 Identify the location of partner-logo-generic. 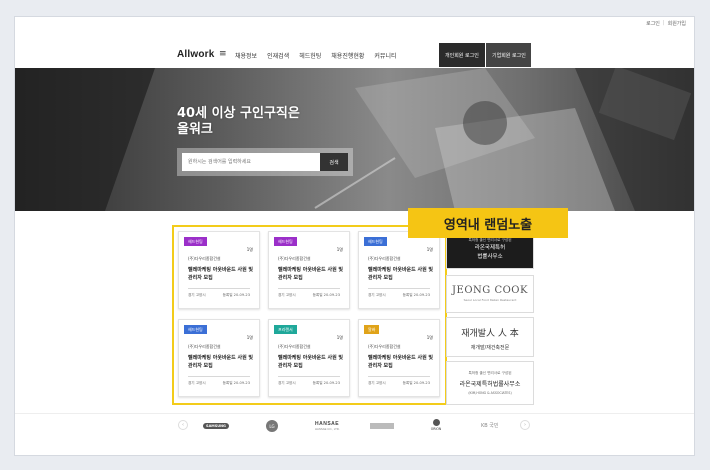
(382, 426).